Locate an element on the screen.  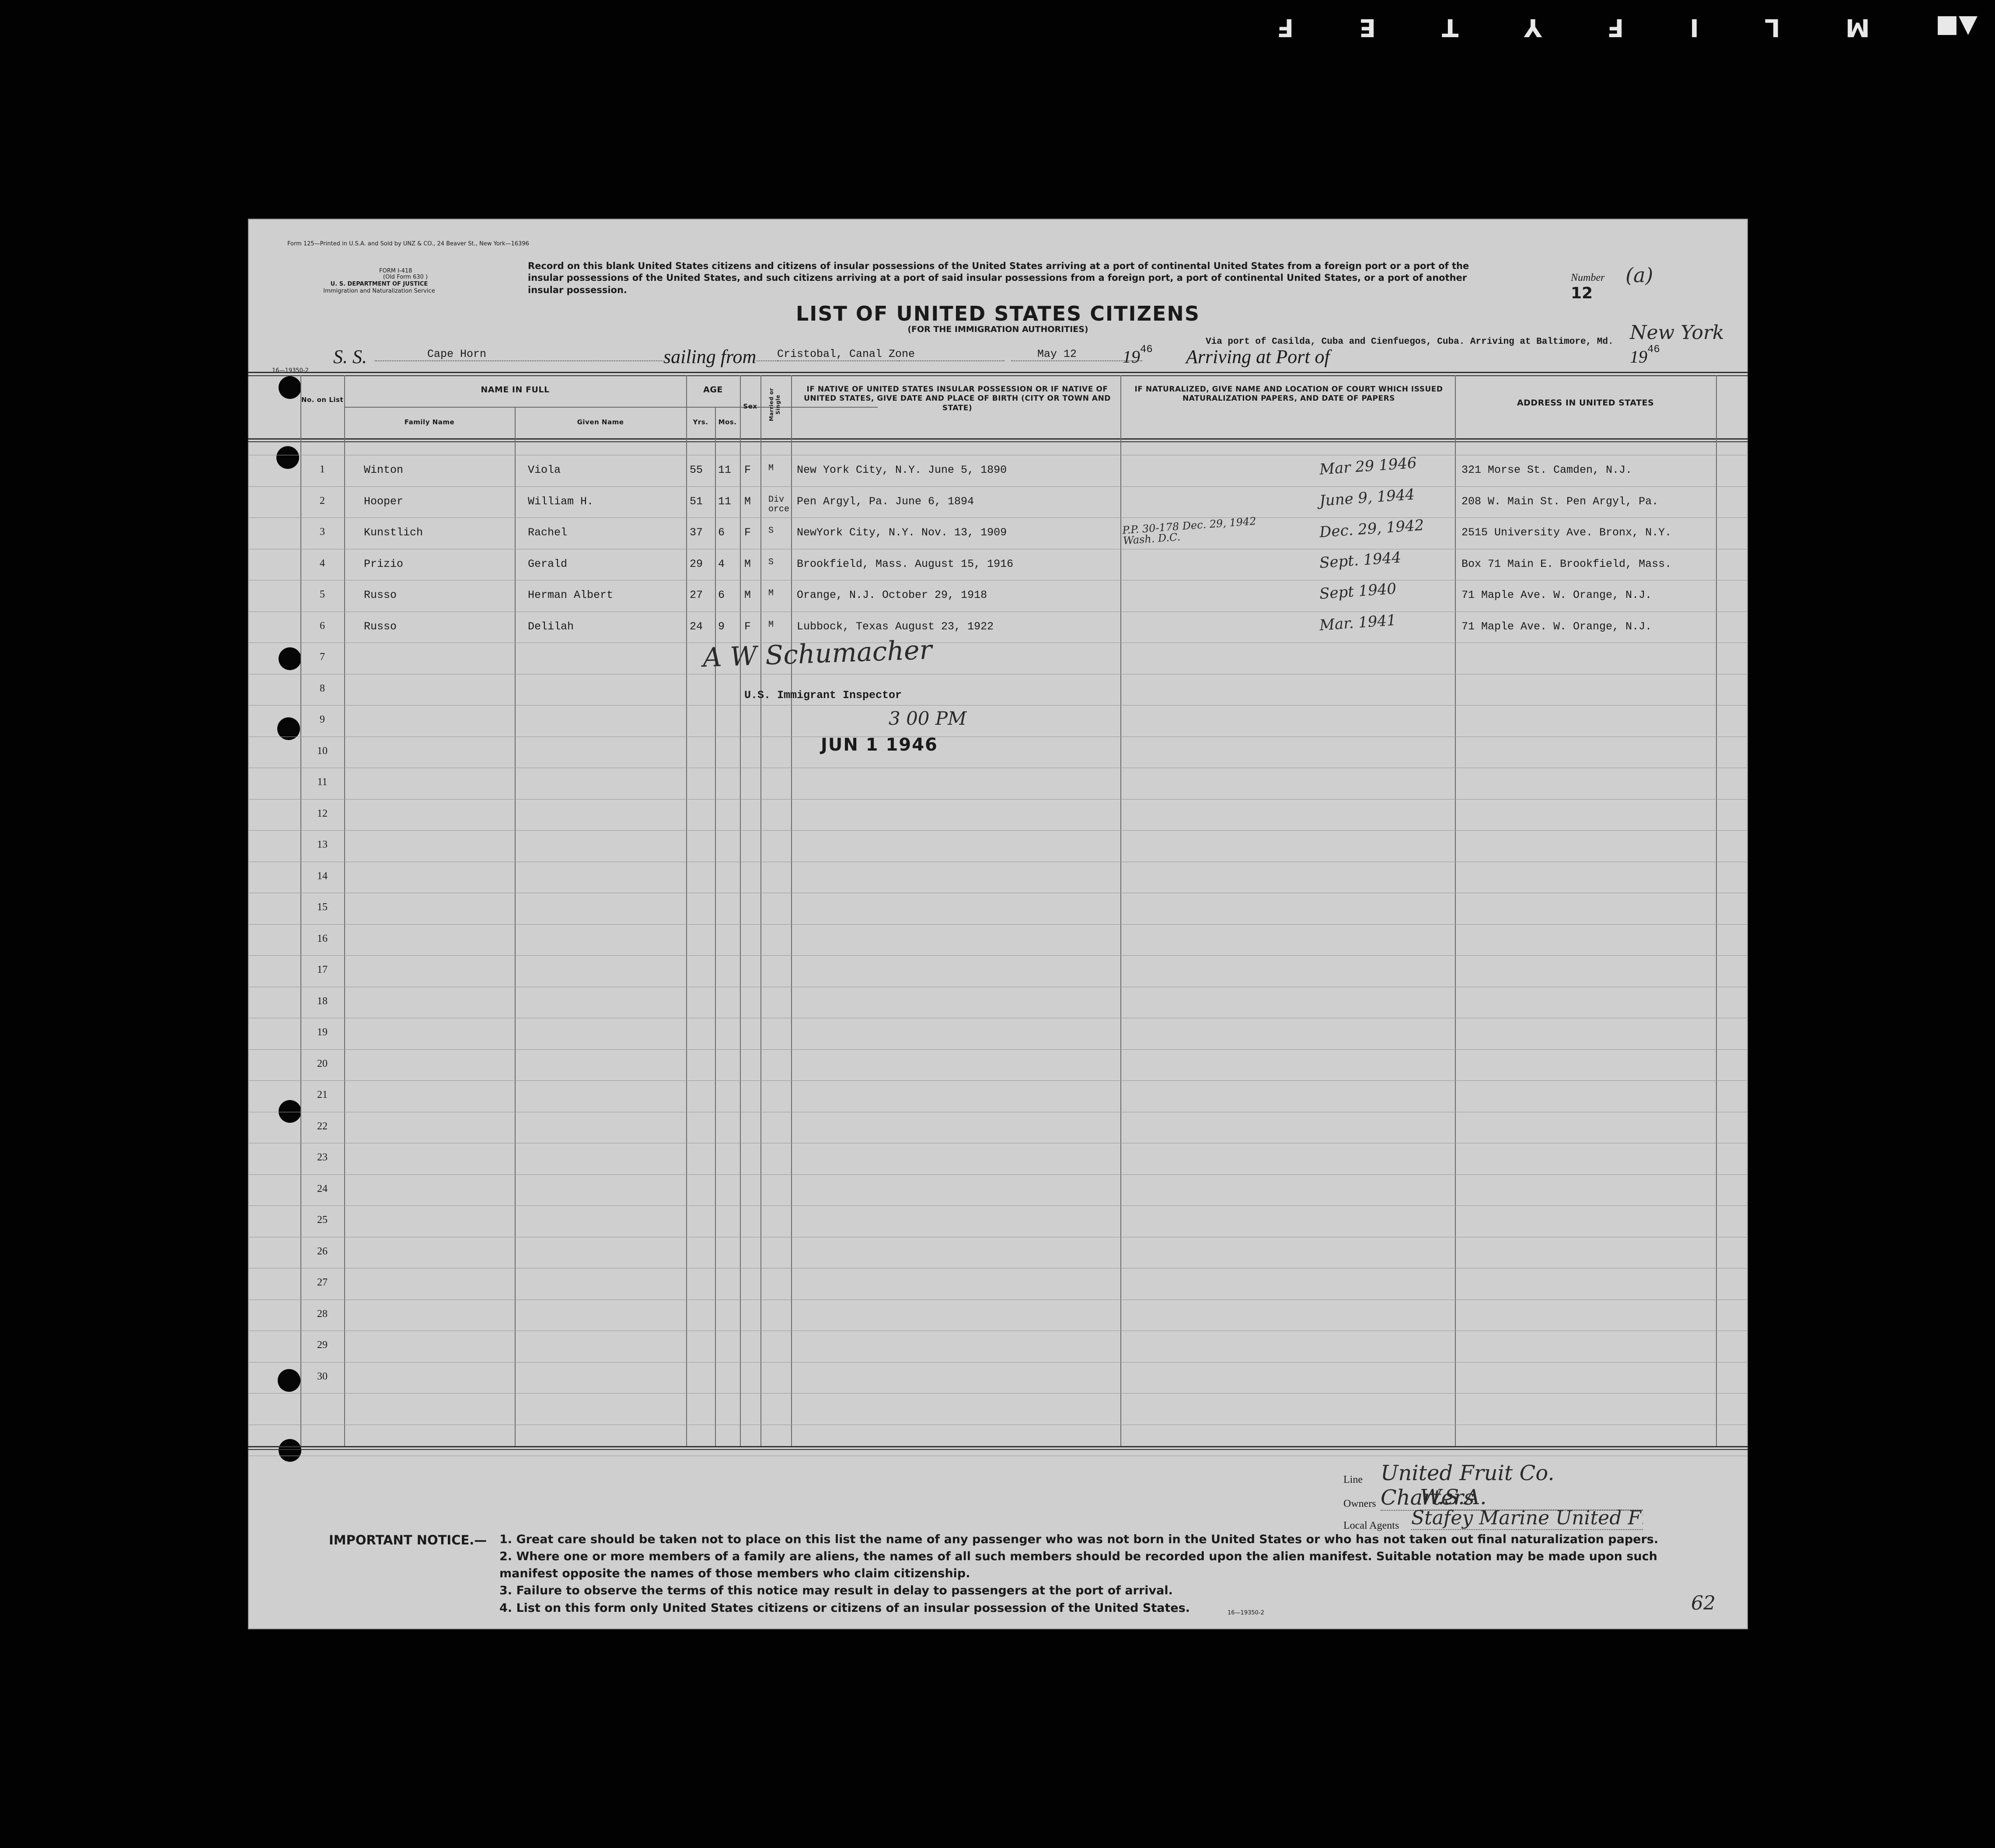
age-years-cell: 27 is located at coordinates (696, 595).